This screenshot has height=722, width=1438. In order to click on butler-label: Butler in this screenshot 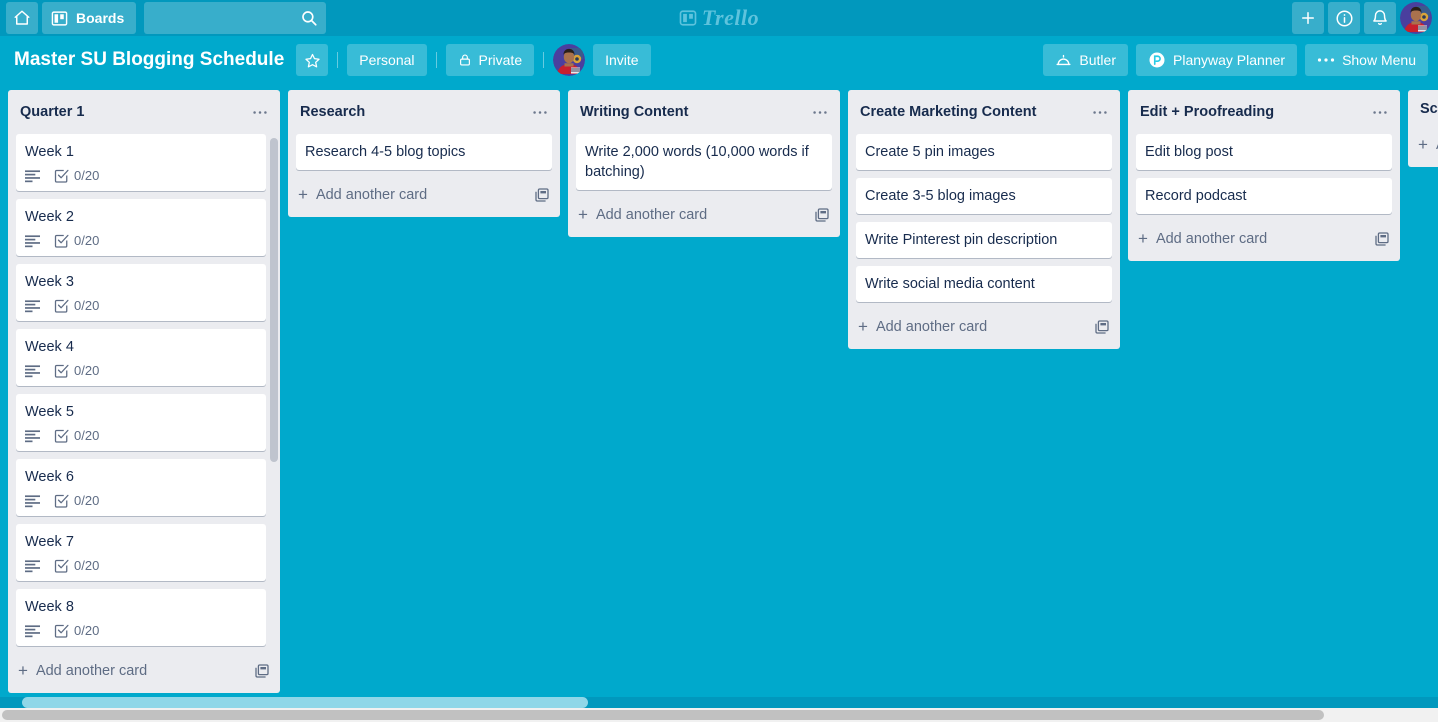, I will do `click(1097, 60)`.